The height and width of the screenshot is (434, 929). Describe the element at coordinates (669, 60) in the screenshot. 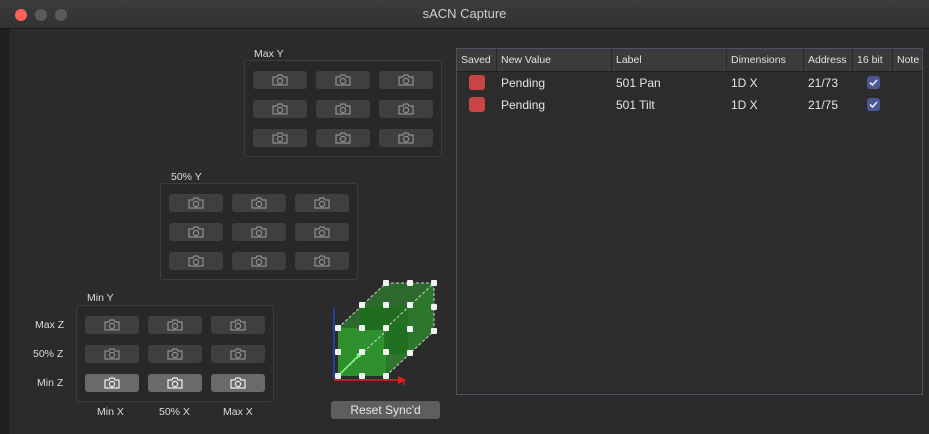

I see `col-header-label: Label` at that location.